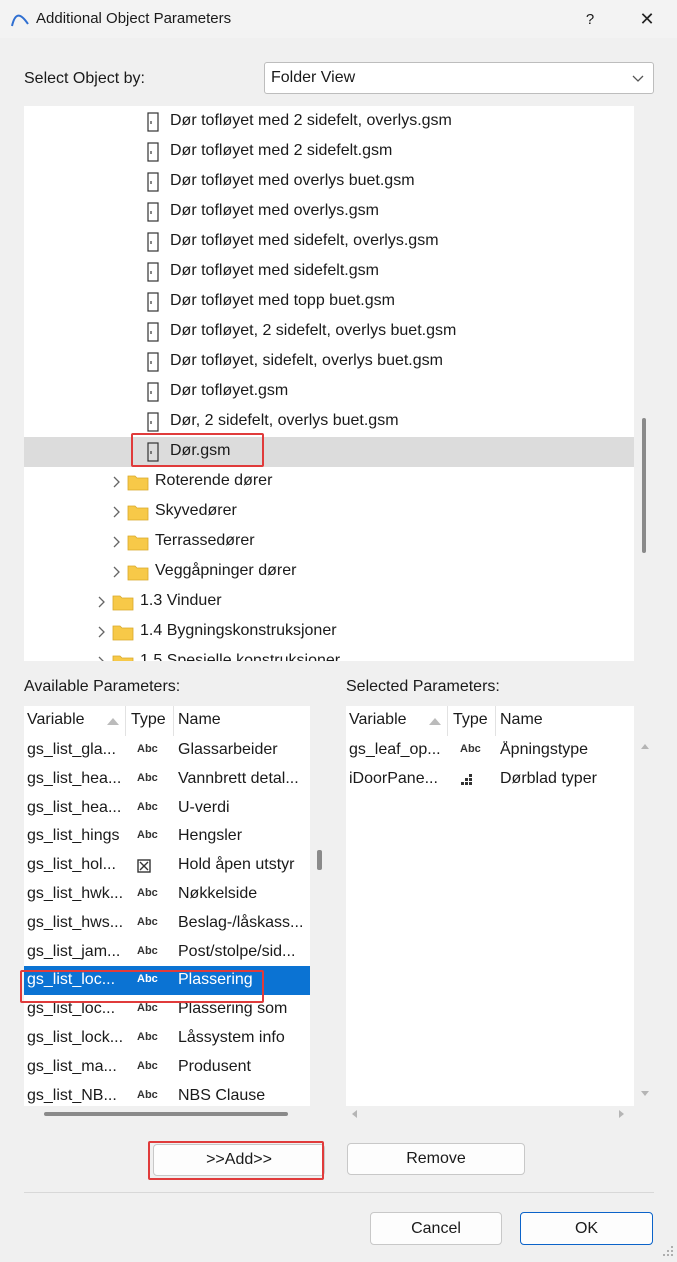  I want to click on available-hscrollbar-thumb, so click(166, 1114).